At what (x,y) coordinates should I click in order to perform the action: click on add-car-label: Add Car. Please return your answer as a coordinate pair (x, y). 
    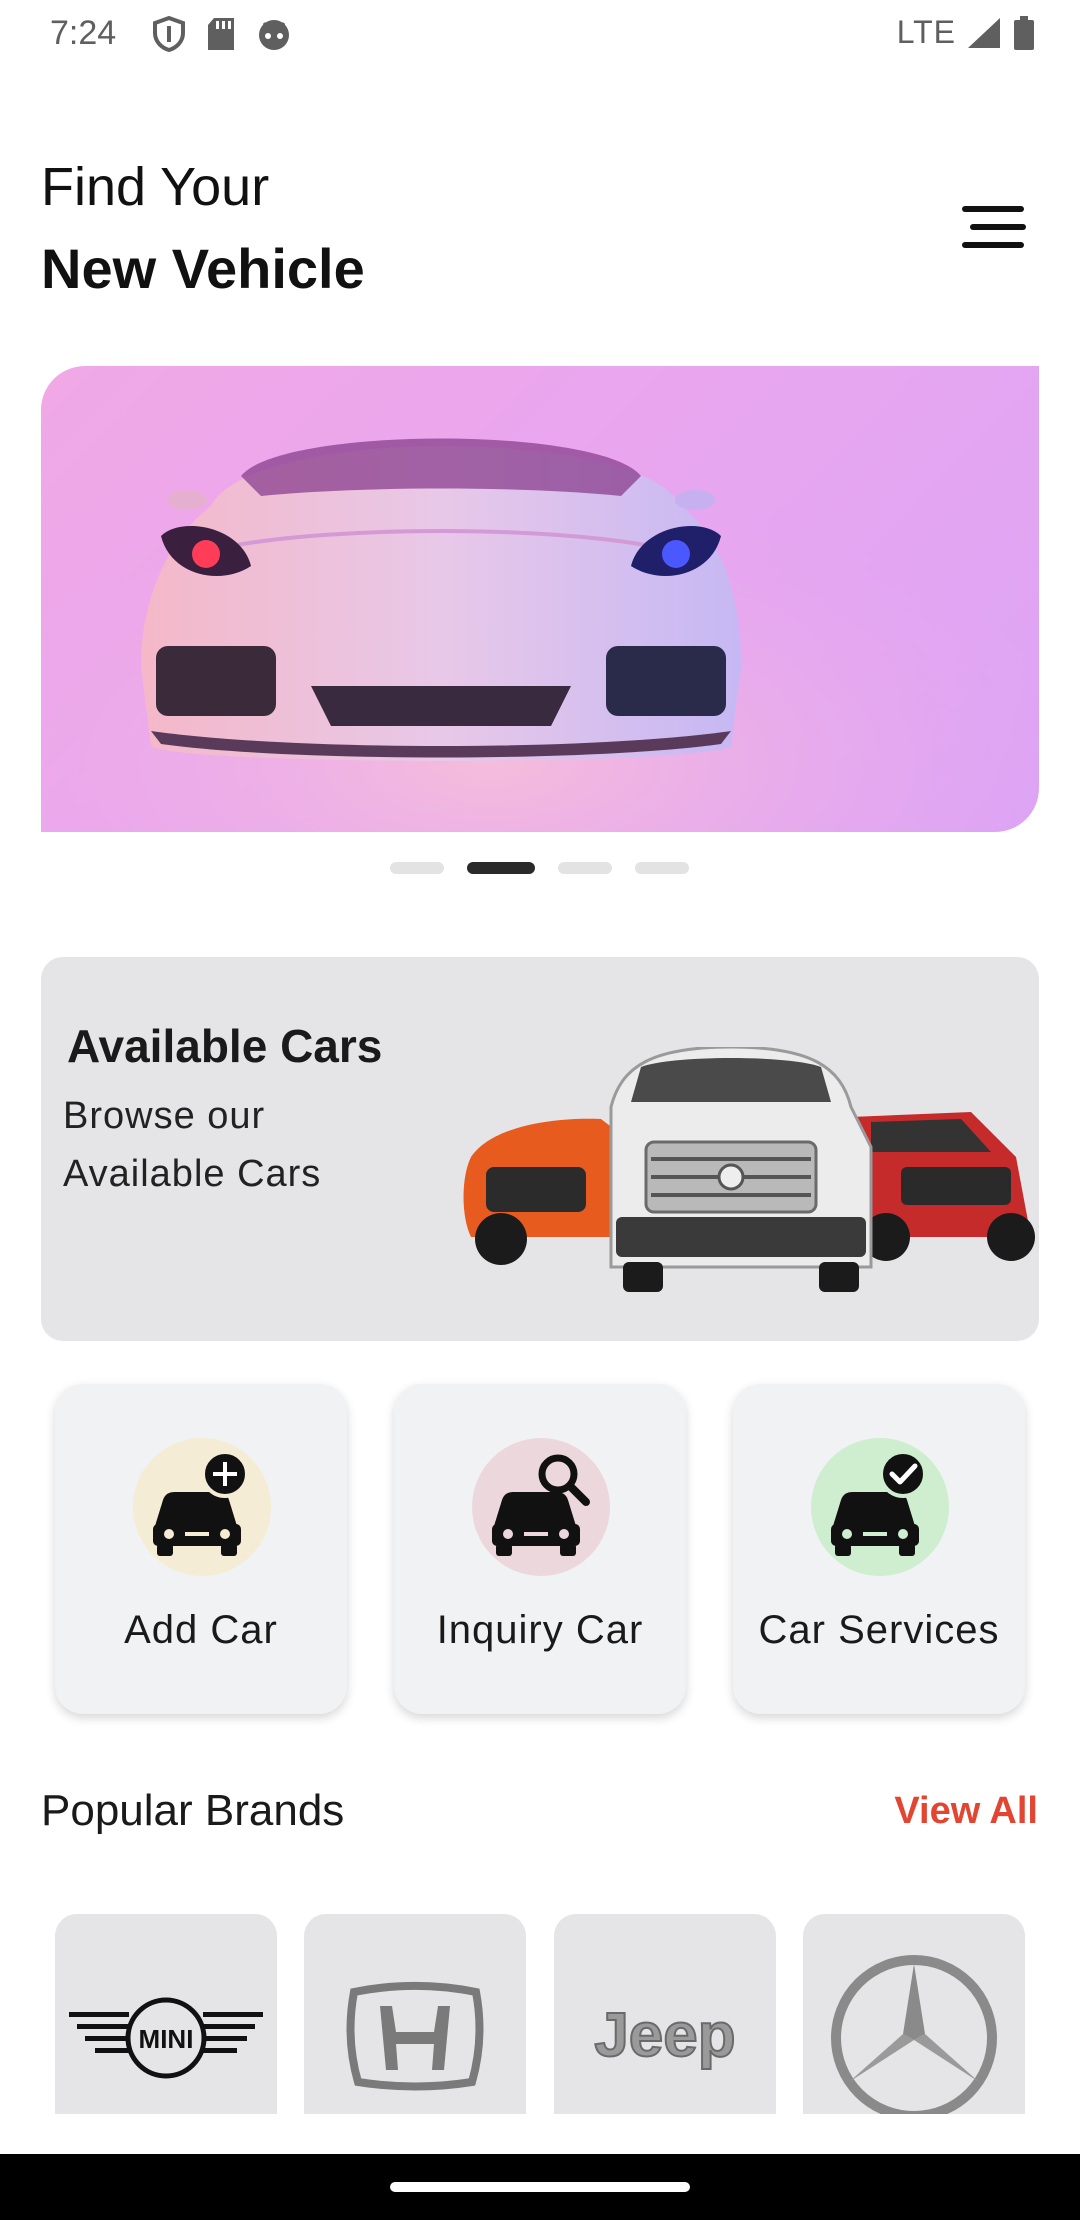
    Looking at the image, I should click on (201, 1630).